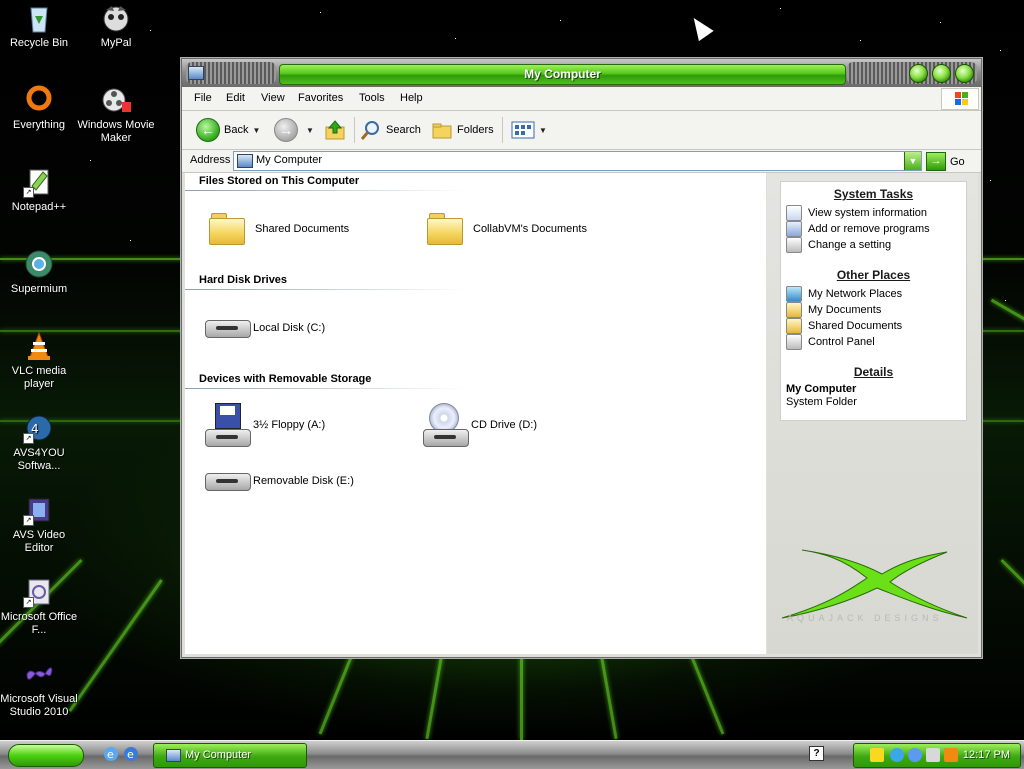 The width and height of the screenshot is (1024, 769). What do you see at coordinates (39, 510) in the screenshot?
I see `film-strip-icon: ↗` at bounding box center [39, 510].